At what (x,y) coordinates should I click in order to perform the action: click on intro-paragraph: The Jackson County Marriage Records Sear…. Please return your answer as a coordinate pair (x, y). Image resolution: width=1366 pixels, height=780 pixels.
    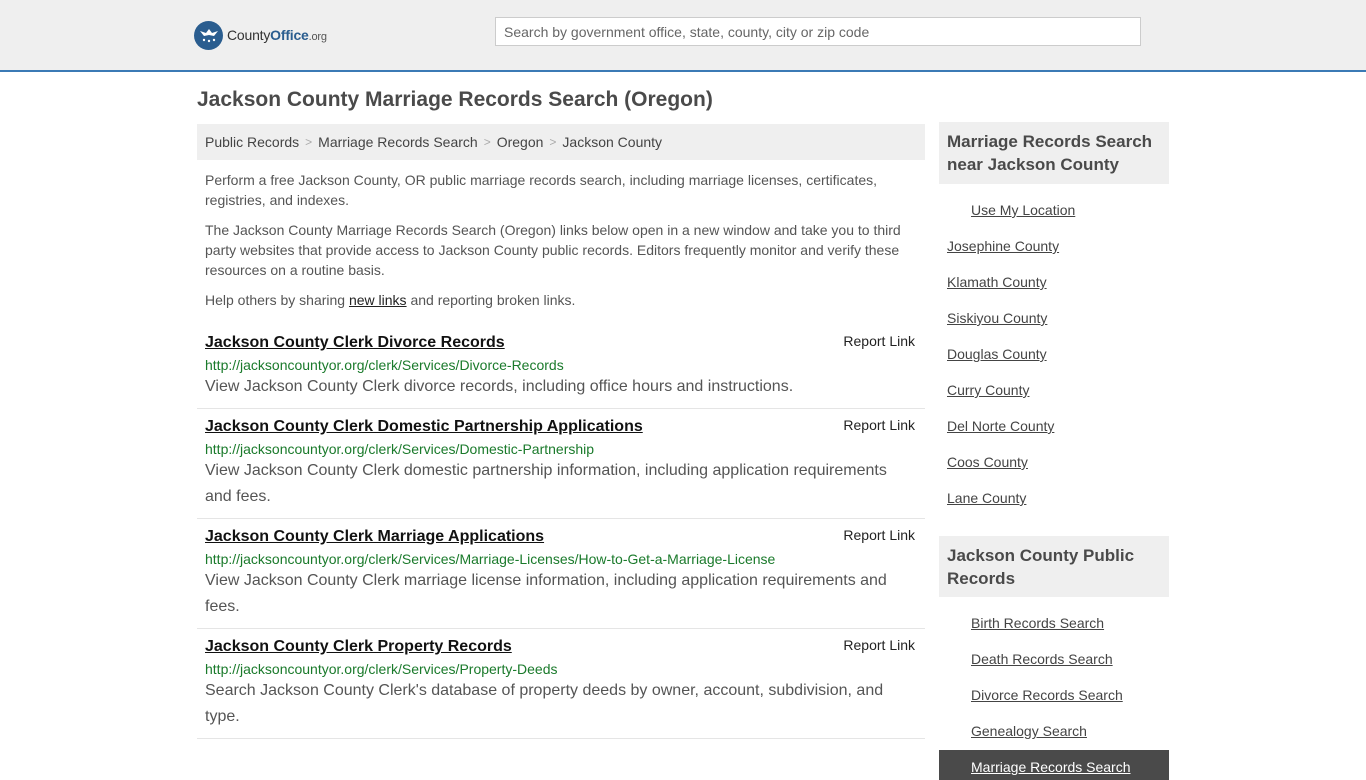
    Looking at the image, I should click on (553, 250).